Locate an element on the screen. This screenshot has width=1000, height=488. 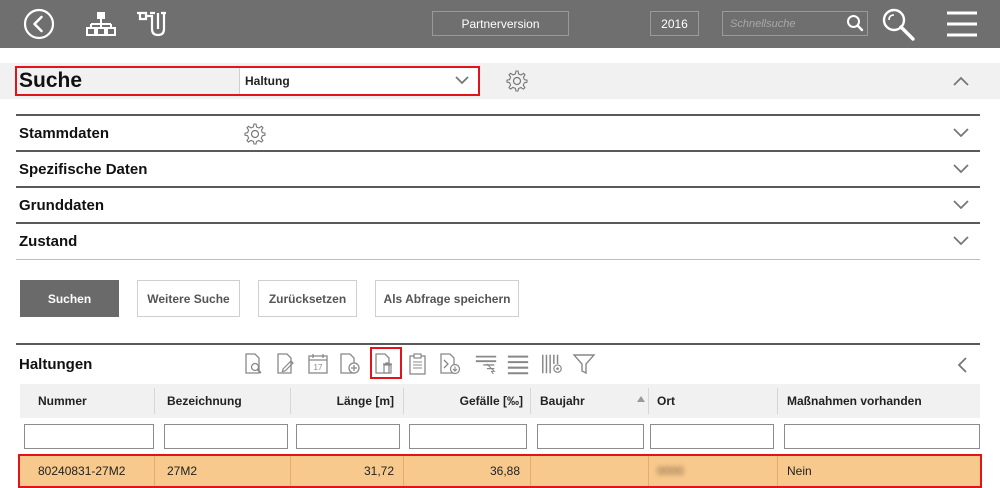
save-query-button-label: Als Abfrage speichern is located at coordinates (447, 298).